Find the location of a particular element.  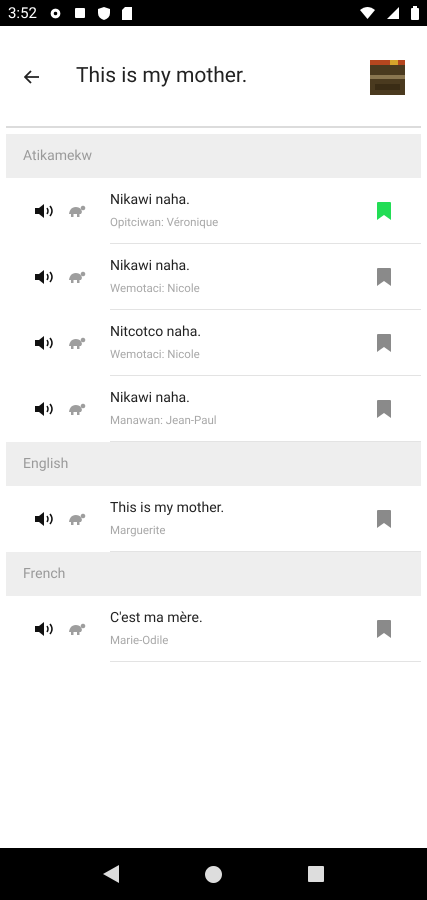

battery-icon is located at coordinates (415, 13).